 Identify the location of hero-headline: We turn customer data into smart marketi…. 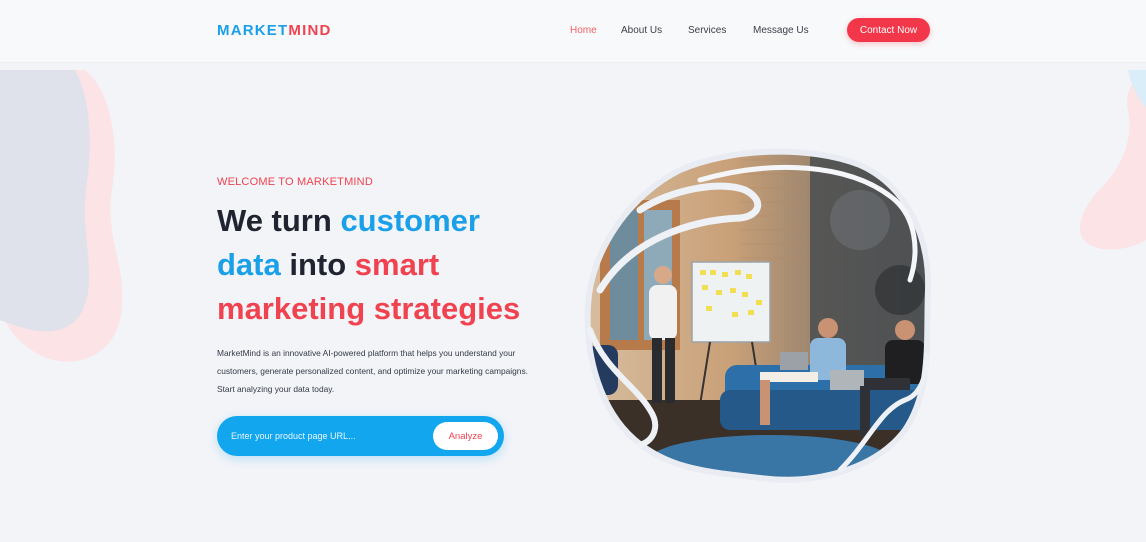
(397, 265).